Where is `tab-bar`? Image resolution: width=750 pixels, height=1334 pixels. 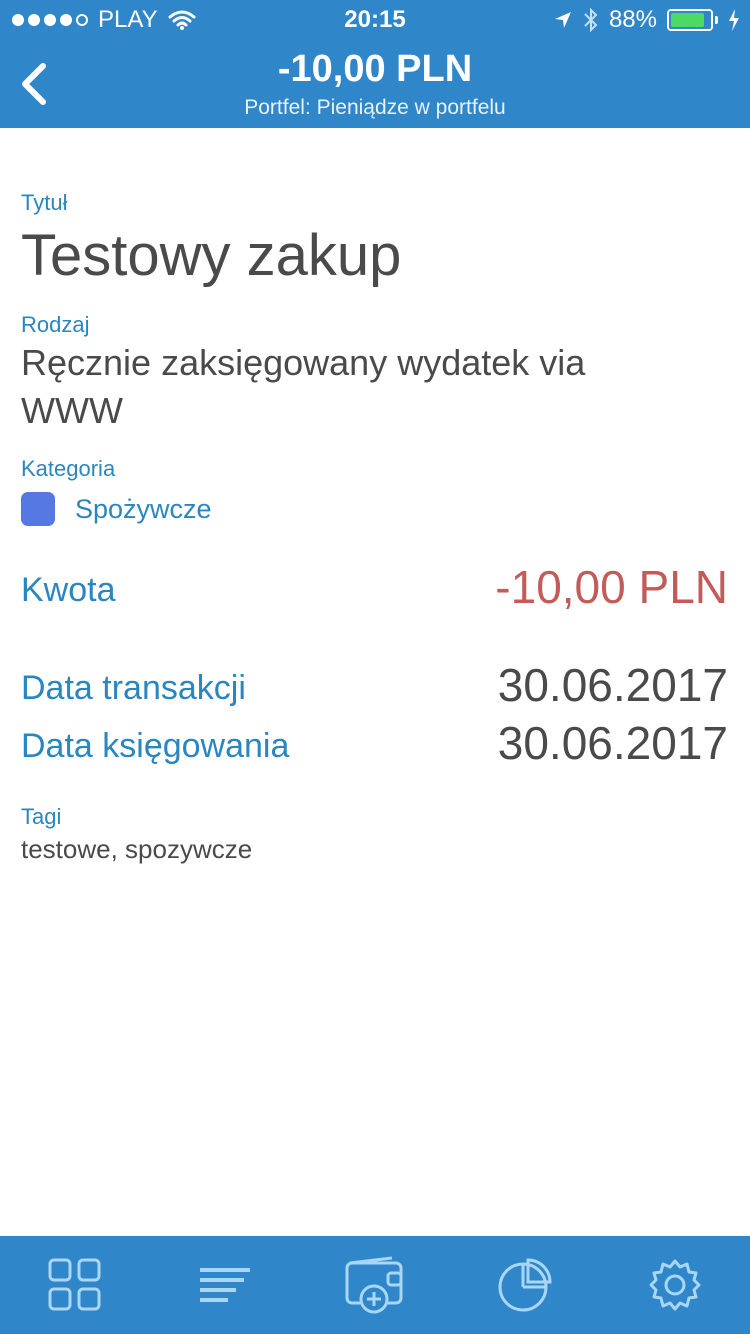
tab-bar is located at coordinates (375, 1285).